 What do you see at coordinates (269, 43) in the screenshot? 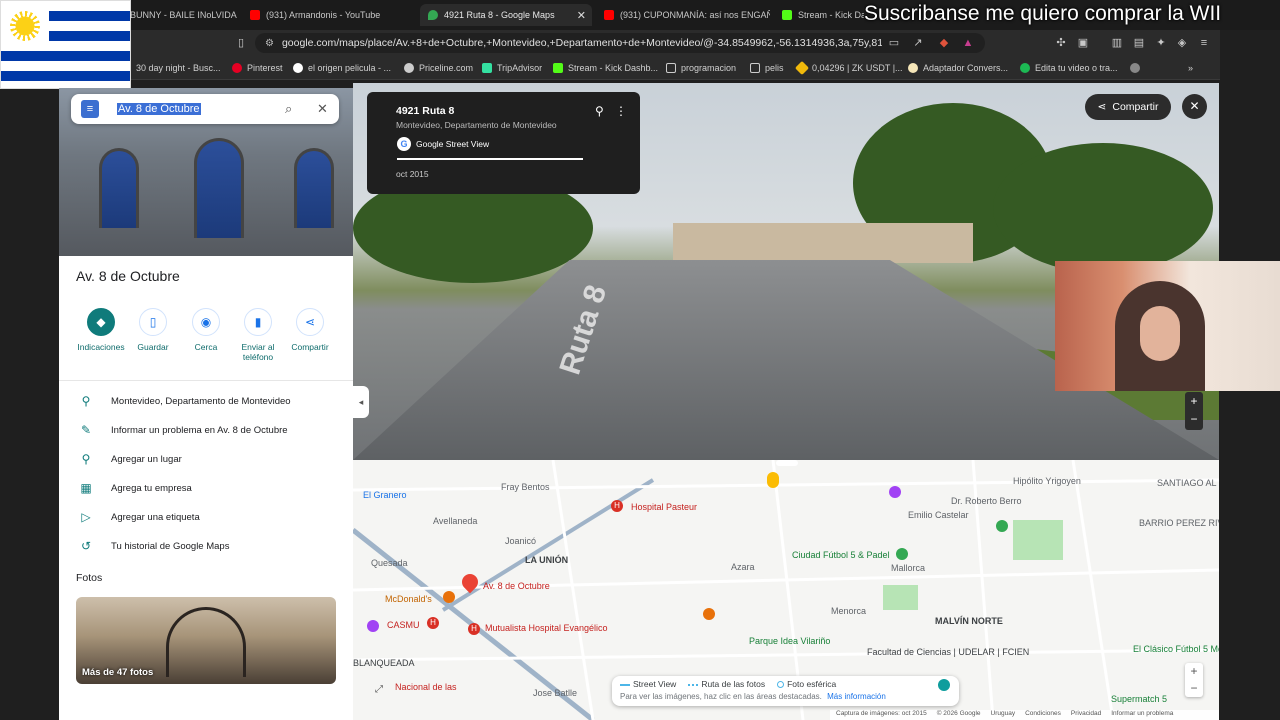
I see `site-info-icon: ⚙` at bounding box center [269, 43].